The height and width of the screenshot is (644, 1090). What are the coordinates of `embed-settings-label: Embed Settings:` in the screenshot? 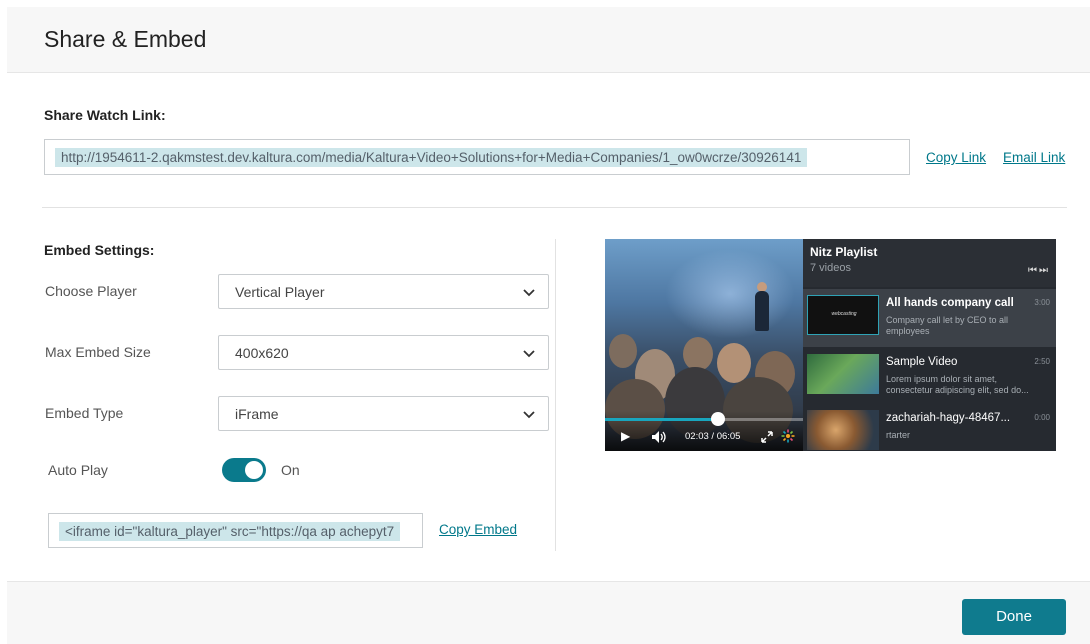 It's located at (99, 250).